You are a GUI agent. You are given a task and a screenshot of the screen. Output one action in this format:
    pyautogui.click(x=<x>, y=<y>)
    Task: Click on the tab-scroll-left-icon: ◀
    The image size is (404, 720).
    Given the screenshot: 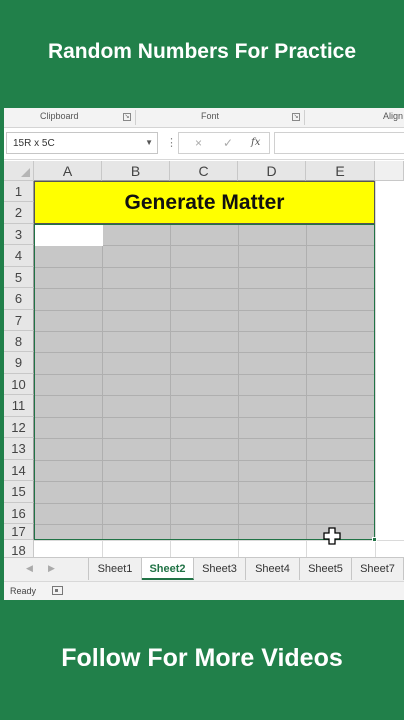 What is the action you would take?
    pyautogui.click(x=29, y=568)
    